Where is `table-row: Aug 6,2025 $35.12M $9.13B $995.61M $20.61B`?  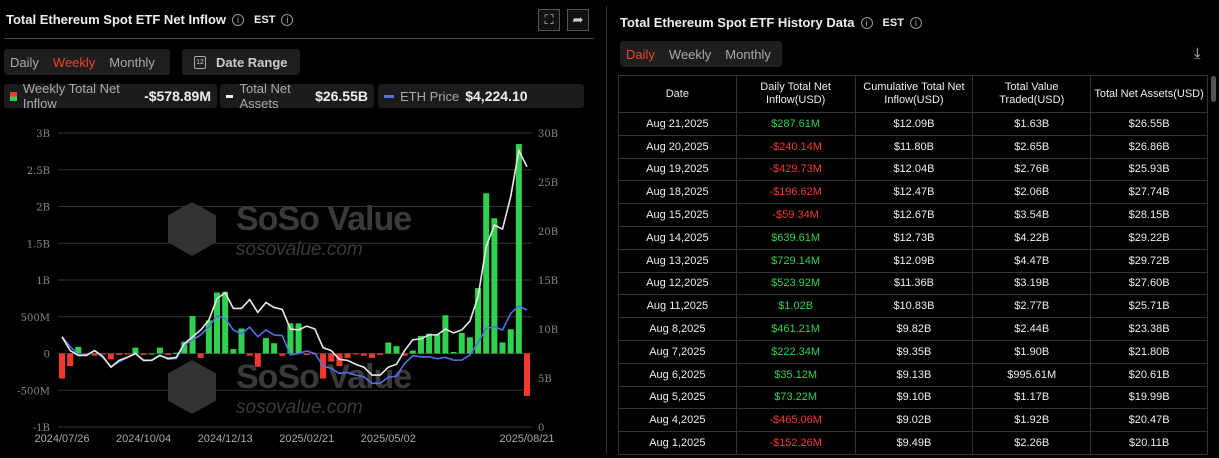 table-row: Aug 6,2025 $35.12M $9.13B $995.61M $20.61B is located at coordinates (913, 374).